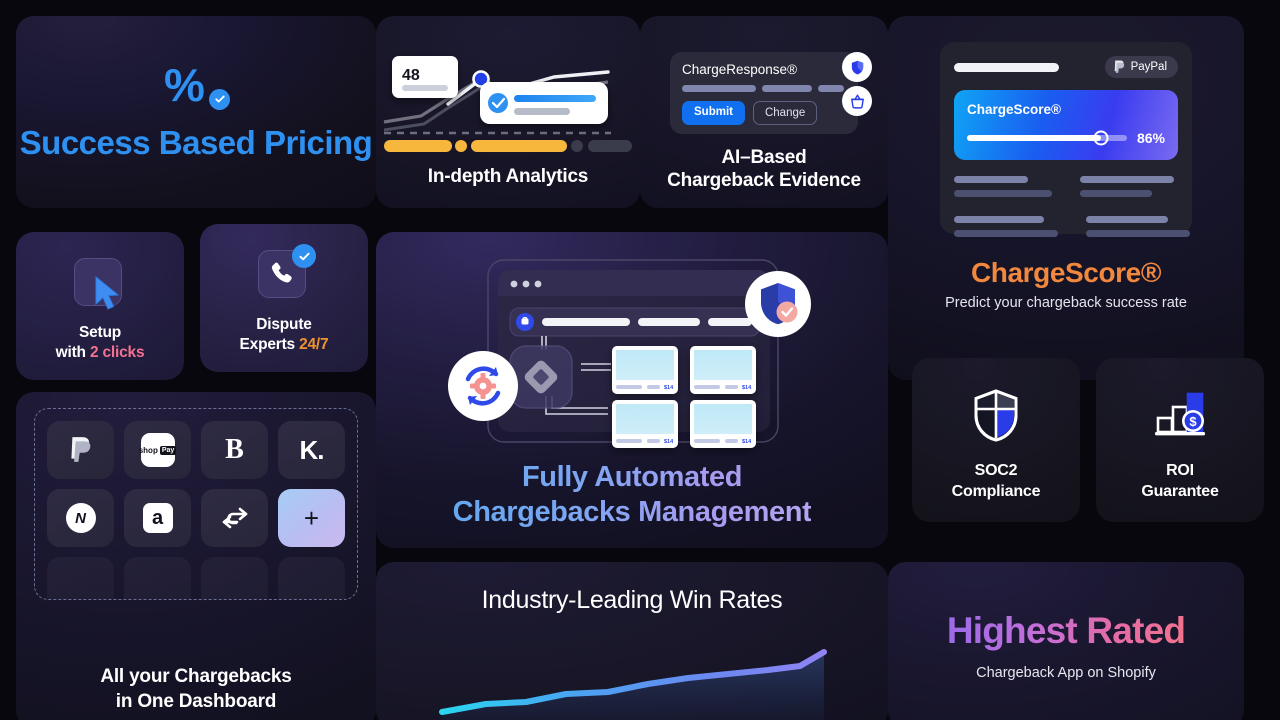  Describe the element at coordinates (196, 677) in the screenshot. I see `integrations-title-line1: All your Chargebacks` at that location.